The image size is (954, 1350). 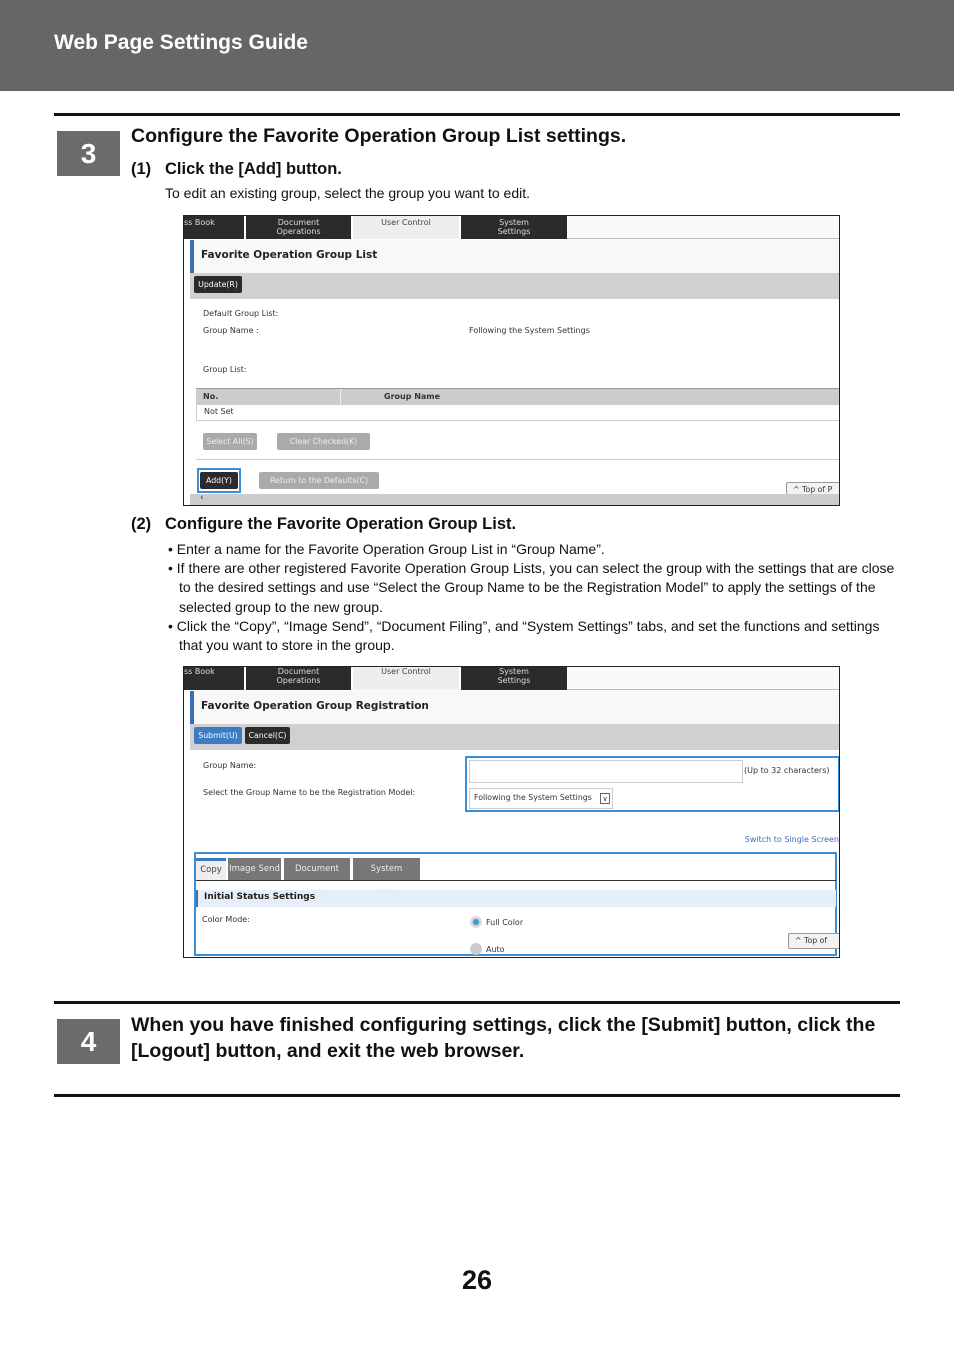 What do you see at coordinates (386, 877) in the screenshot?
I see `tab-system-settings-func: System Settings` at bounding box center [386, 877].